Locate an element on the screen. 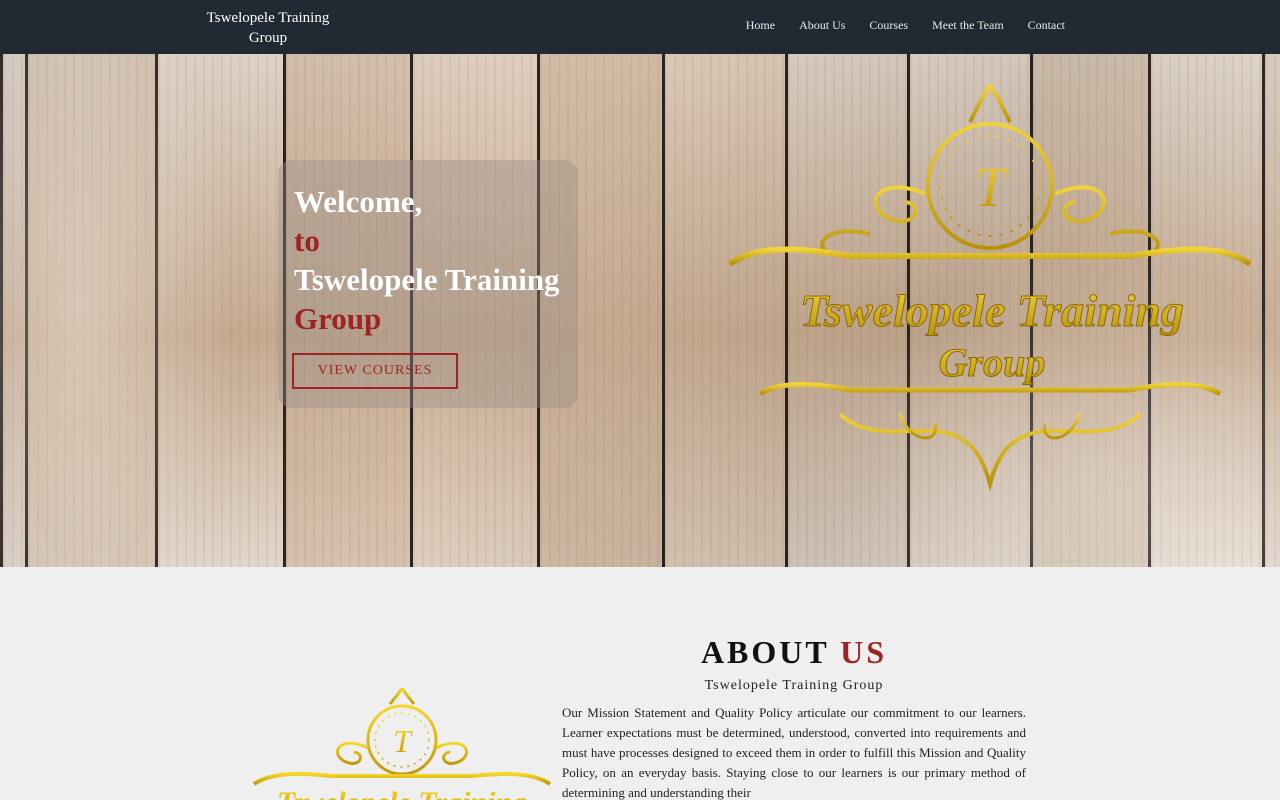 The image size is (1280, 800). about-heading-part-2: US is located at coordinates (864, 652).